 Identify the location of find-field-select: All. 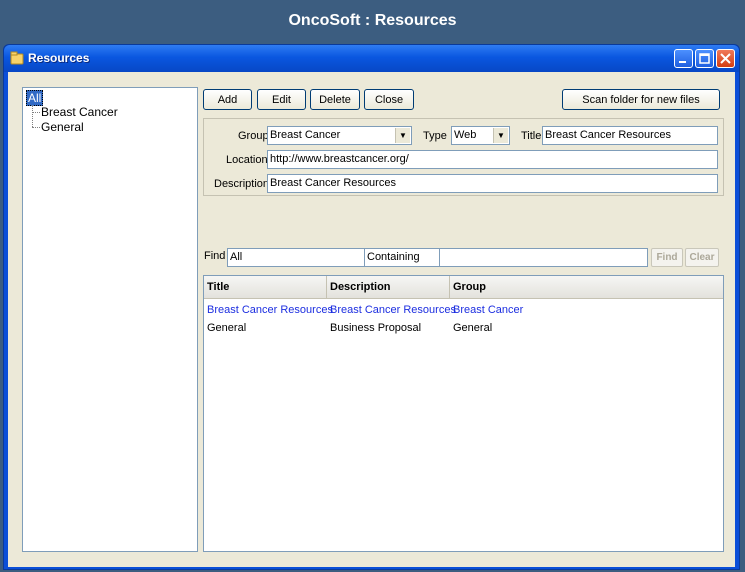
(296, 257).